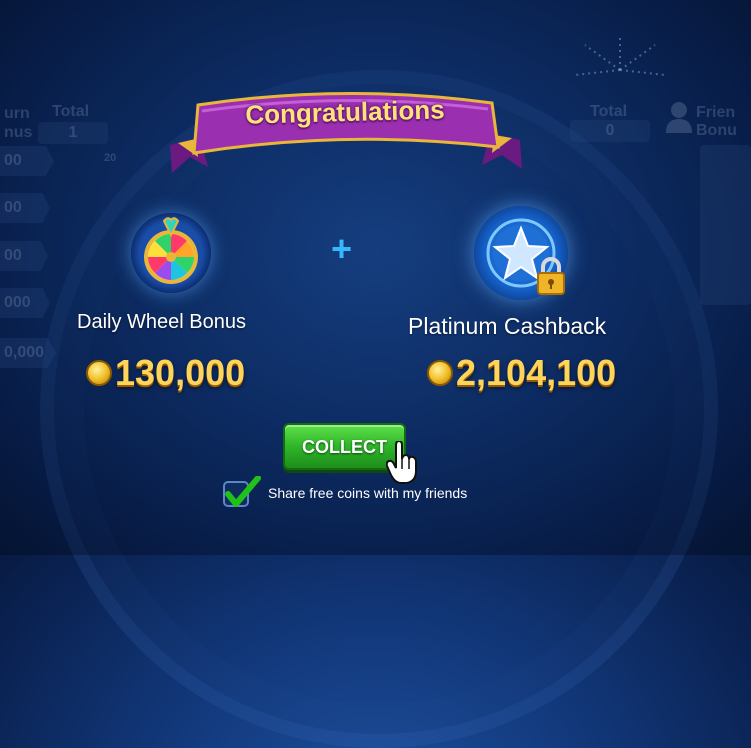  Describe the element at coordinates (171, 253) in the screenshot. I see `prize-wheel-icon` at that location.